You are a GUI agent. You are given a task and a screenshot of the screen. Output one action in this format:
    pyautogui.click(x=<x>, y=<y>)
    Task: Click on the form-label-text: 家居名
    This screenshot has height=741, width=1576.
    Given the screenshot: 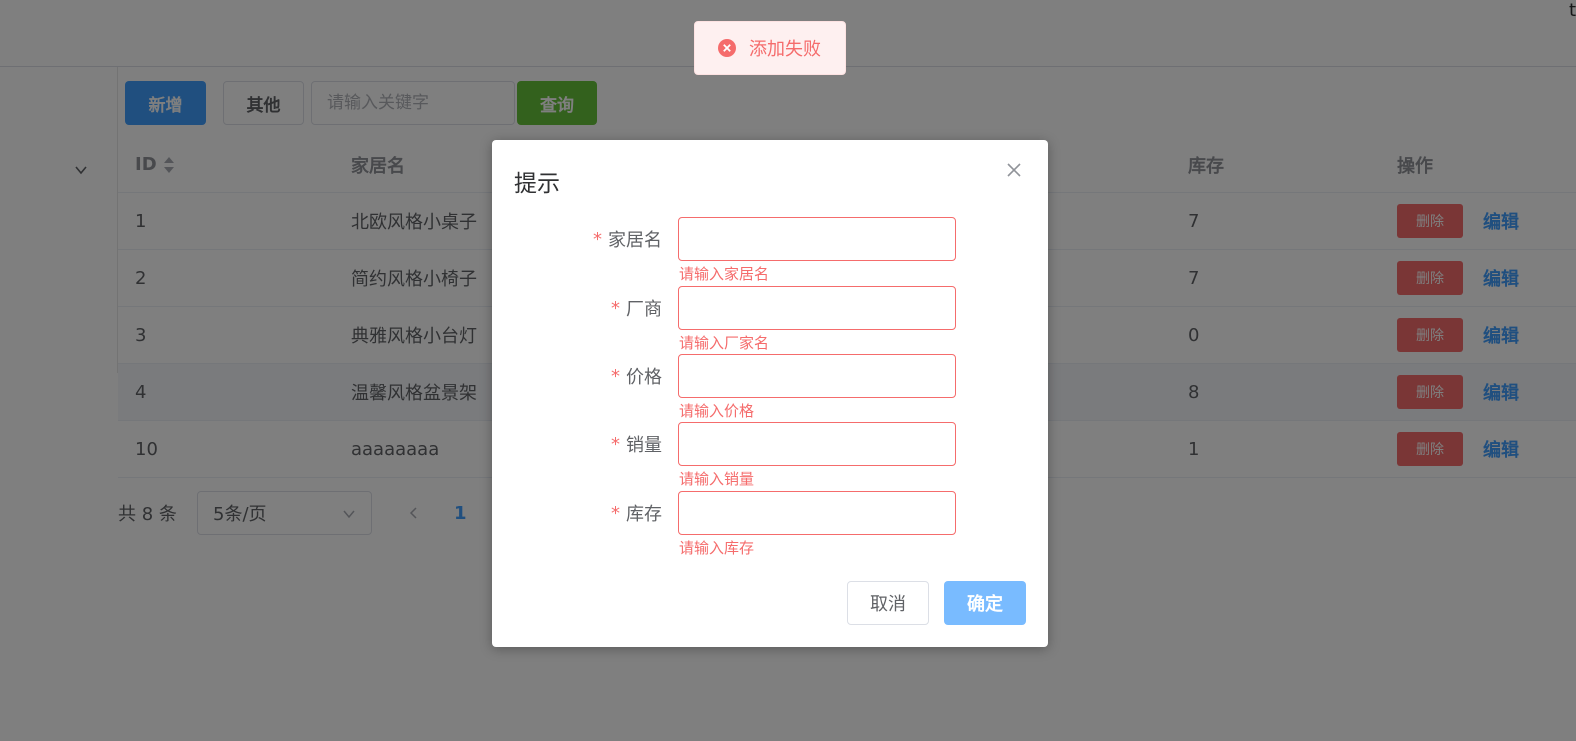 What is the action you would take?
    pyautogui.click(x=635, y=240)
    